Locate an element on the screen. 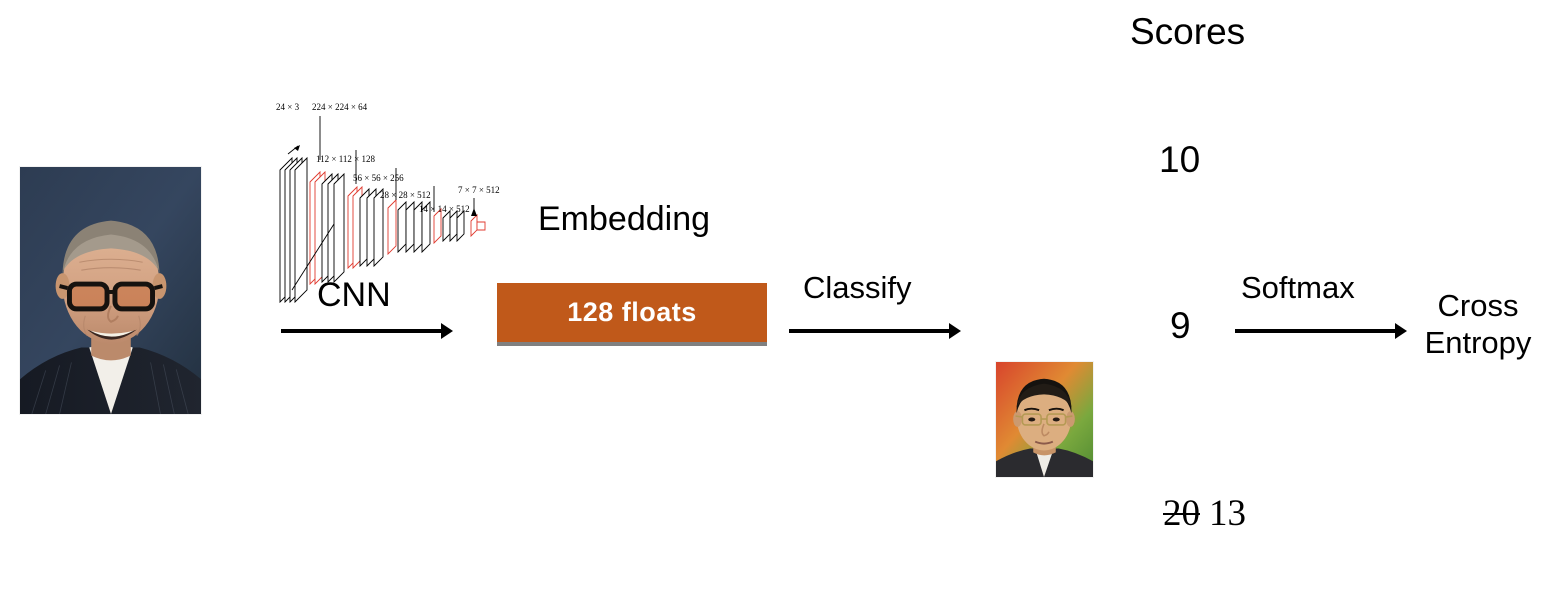 Image resolution: width=1546 pixels, height=613 pixels. cross-entropy-label: Cross Entropy is located at coordinates (1478, 324).